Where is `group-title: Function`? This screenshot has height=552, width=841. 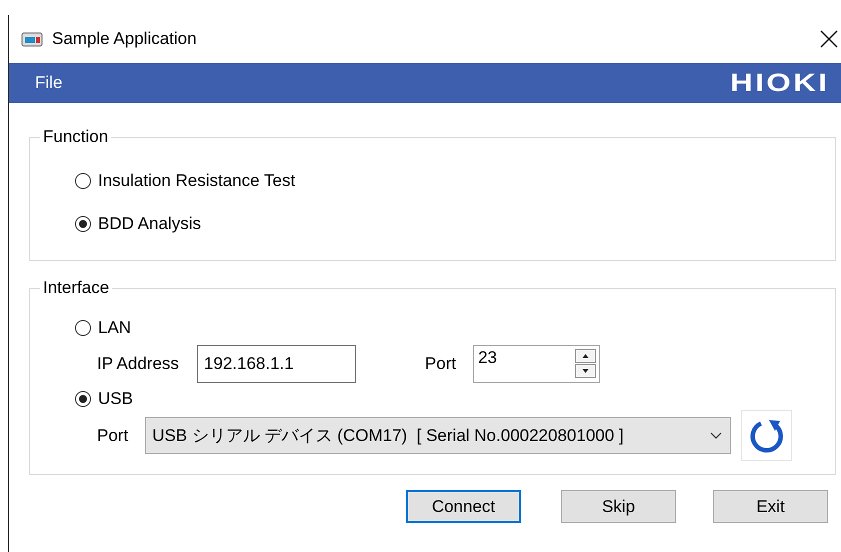 group-title: Function is located at coordinates (76, 137).